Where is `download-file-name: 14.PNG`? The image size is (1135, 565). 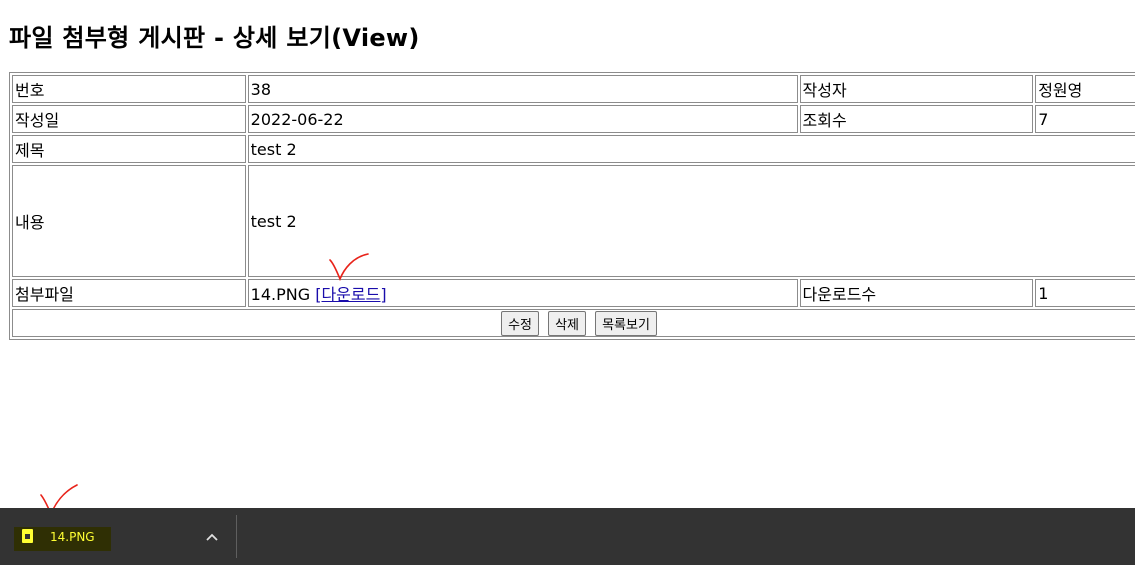 download-file-name: 14.PNG is located at coordinates (72, 537).